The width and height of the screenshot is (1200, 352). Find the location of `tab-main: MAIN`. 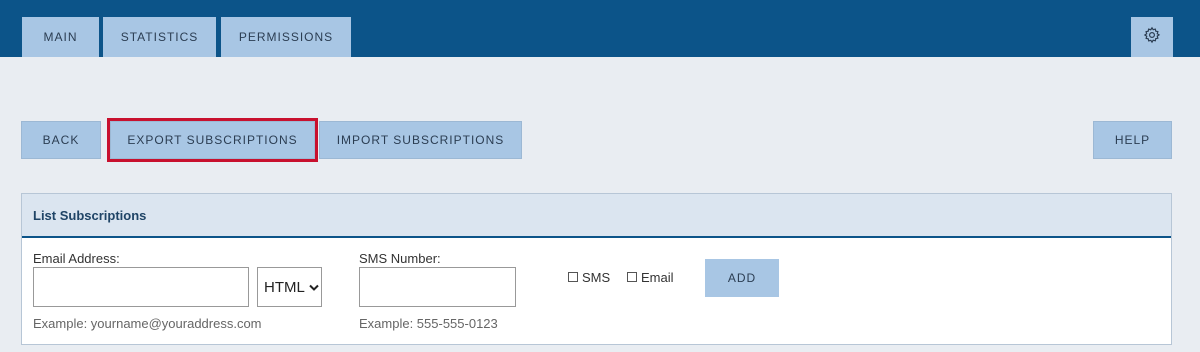

tab-main: MAIN is located at coordinates (60, 37).